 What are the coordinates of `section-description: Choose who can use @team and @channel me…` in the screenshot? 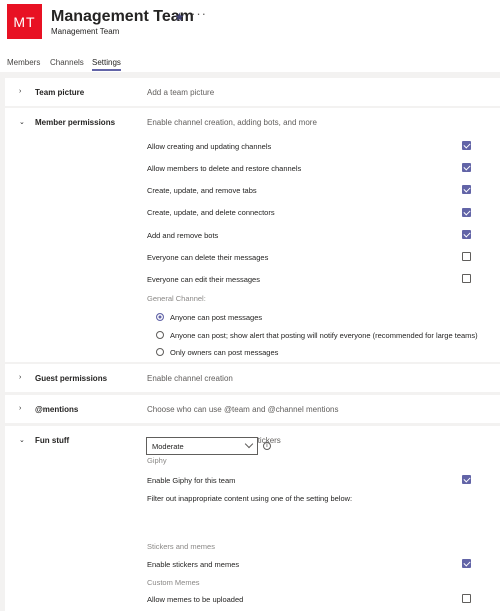 It's located at (243, 409).